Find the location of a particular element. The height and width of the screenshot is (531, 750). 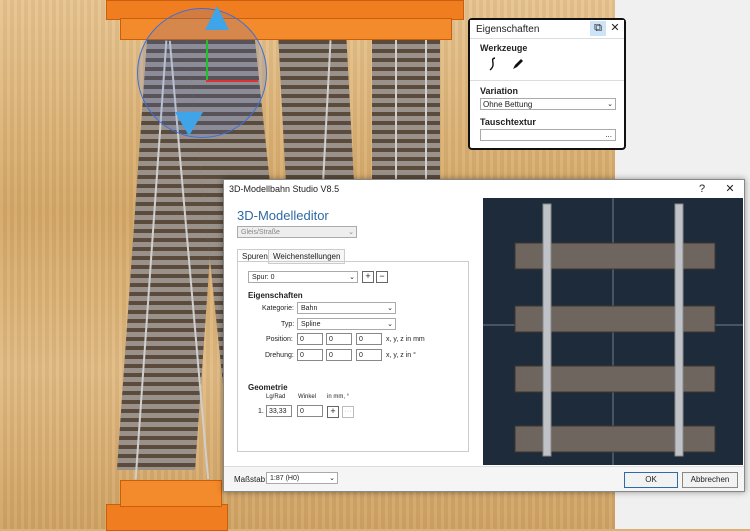

row-index: 1. is located at coordinates (261, 411).